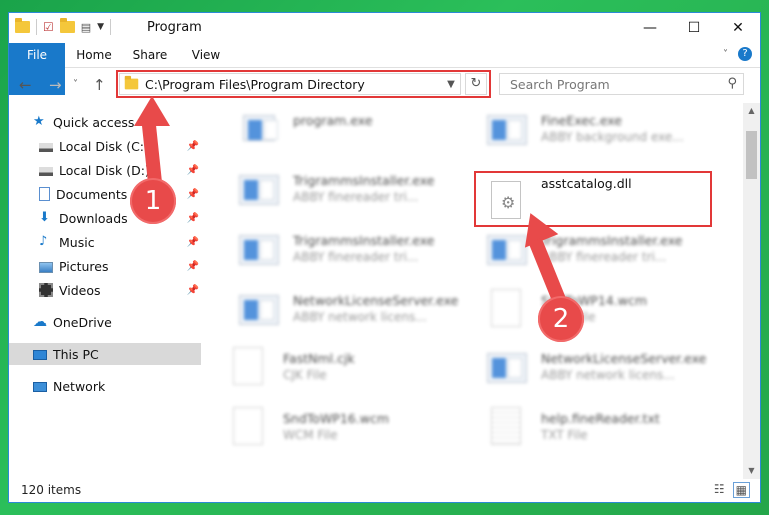 Image resolution: width=769 pixels, height=515 pixels. I want to click on list-item: program.exe, so click(344, 129).